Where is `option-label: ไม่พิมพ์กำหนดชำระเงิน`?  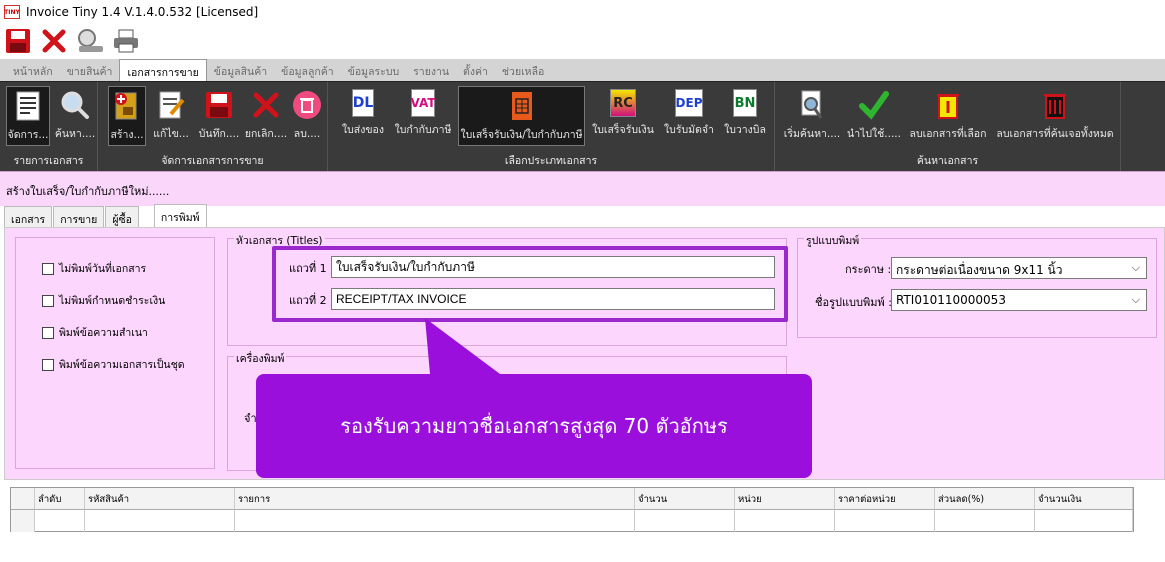 option-label: ไม่พิมพ์กำหนดชำระเงิน is located at coordinates (112, 301).